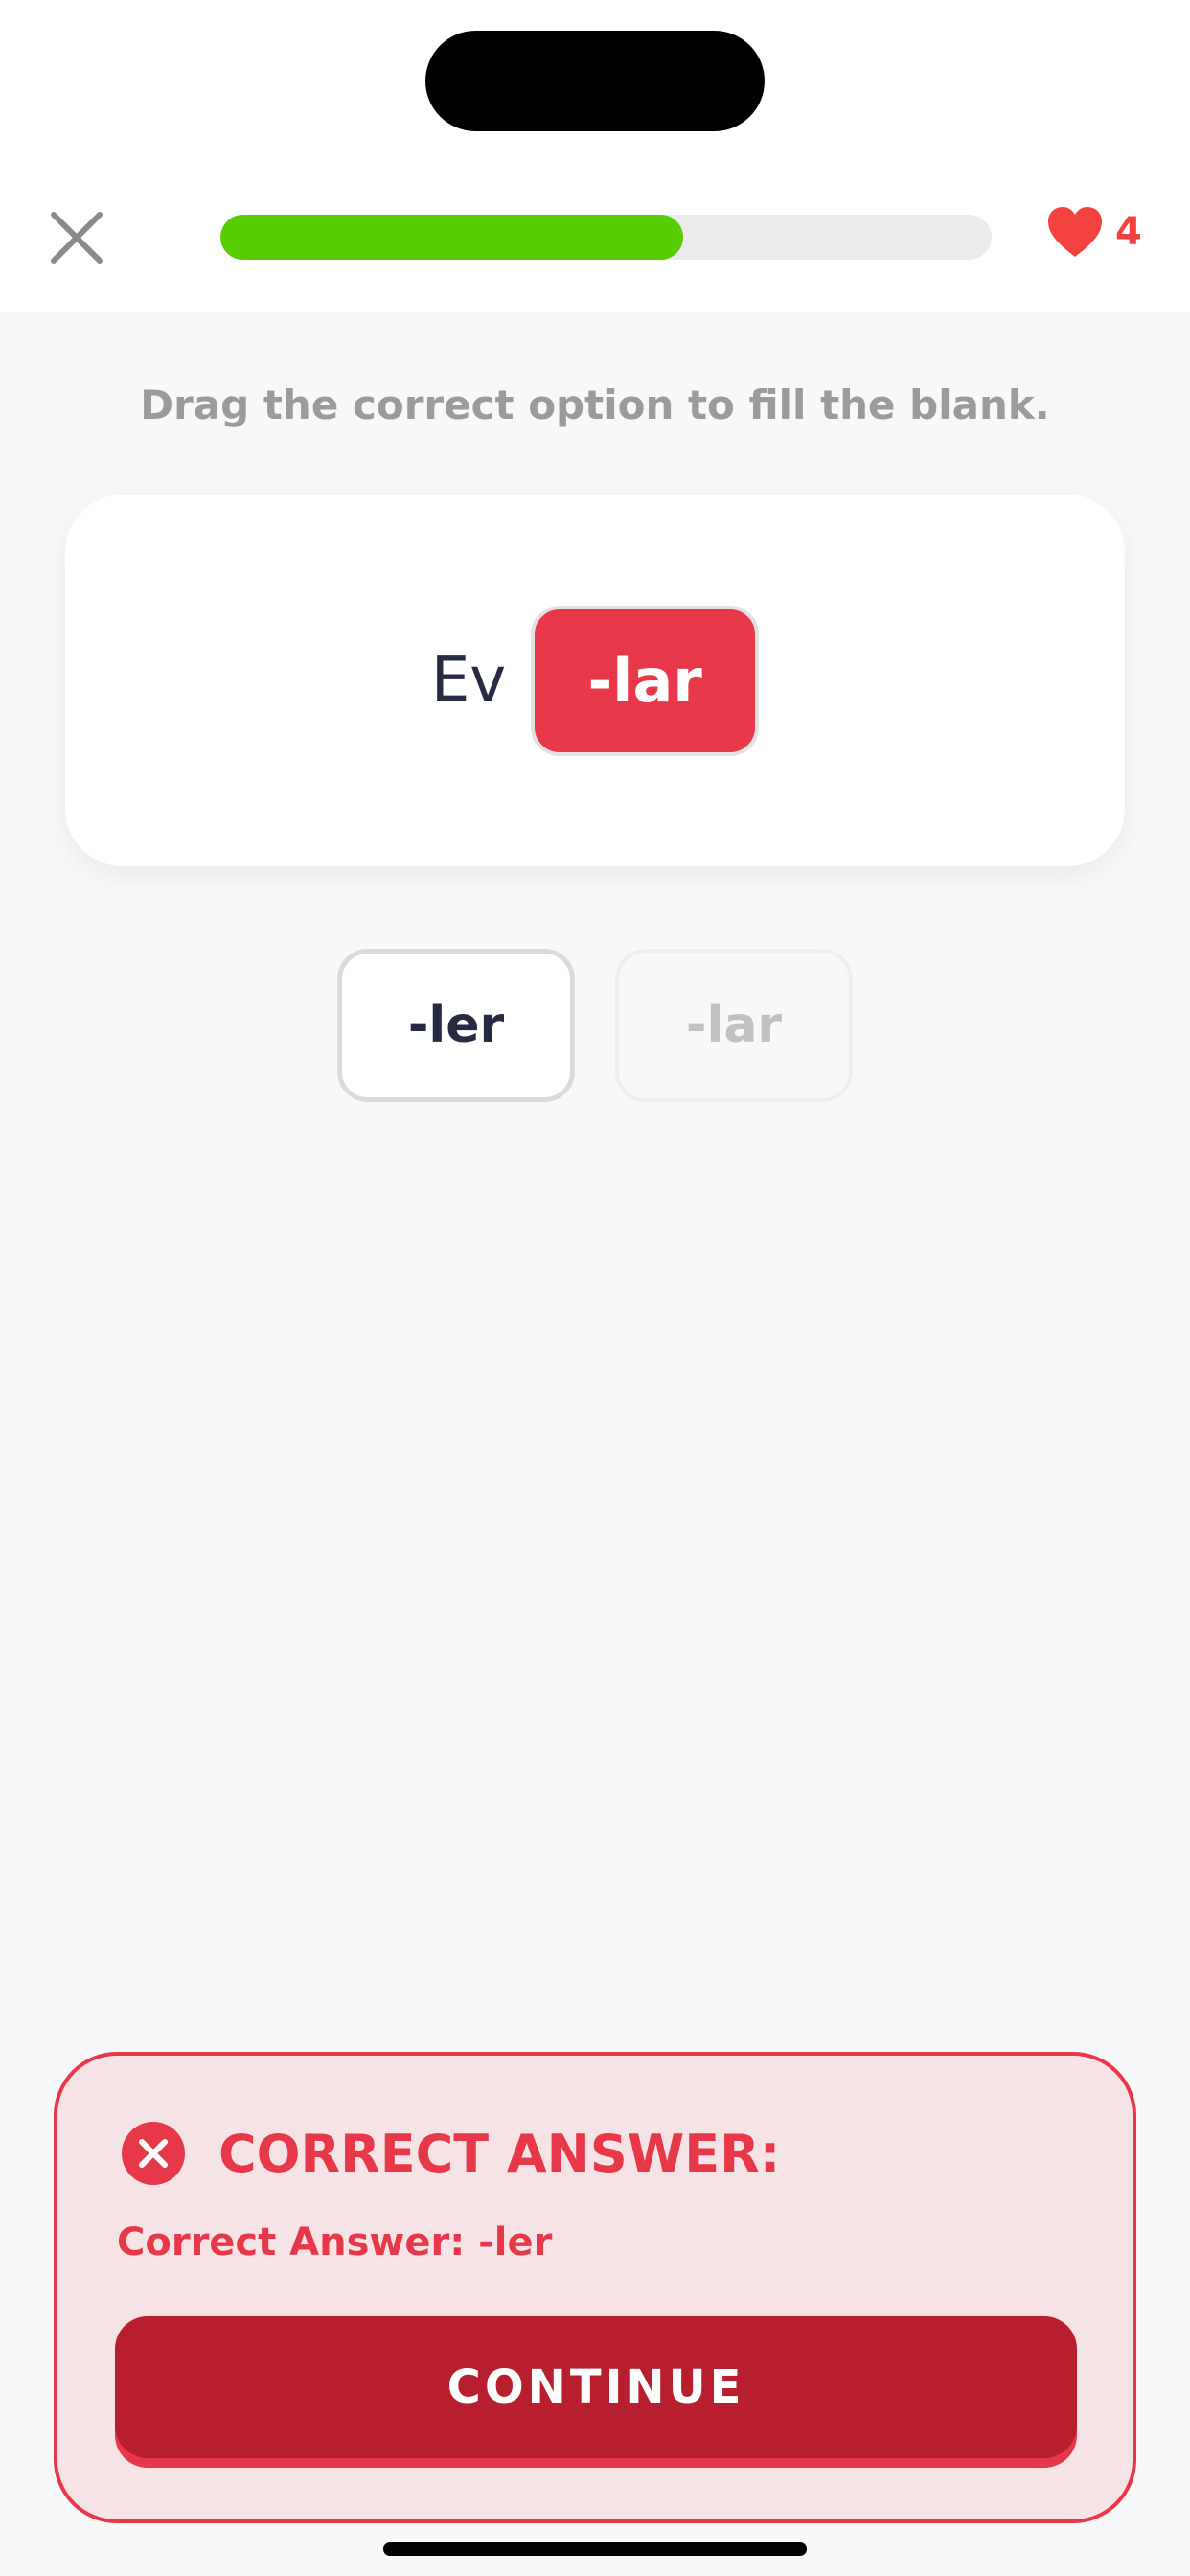  I want to click on feedback-title: CORRECT ANSWER:, so click(500, 2153).